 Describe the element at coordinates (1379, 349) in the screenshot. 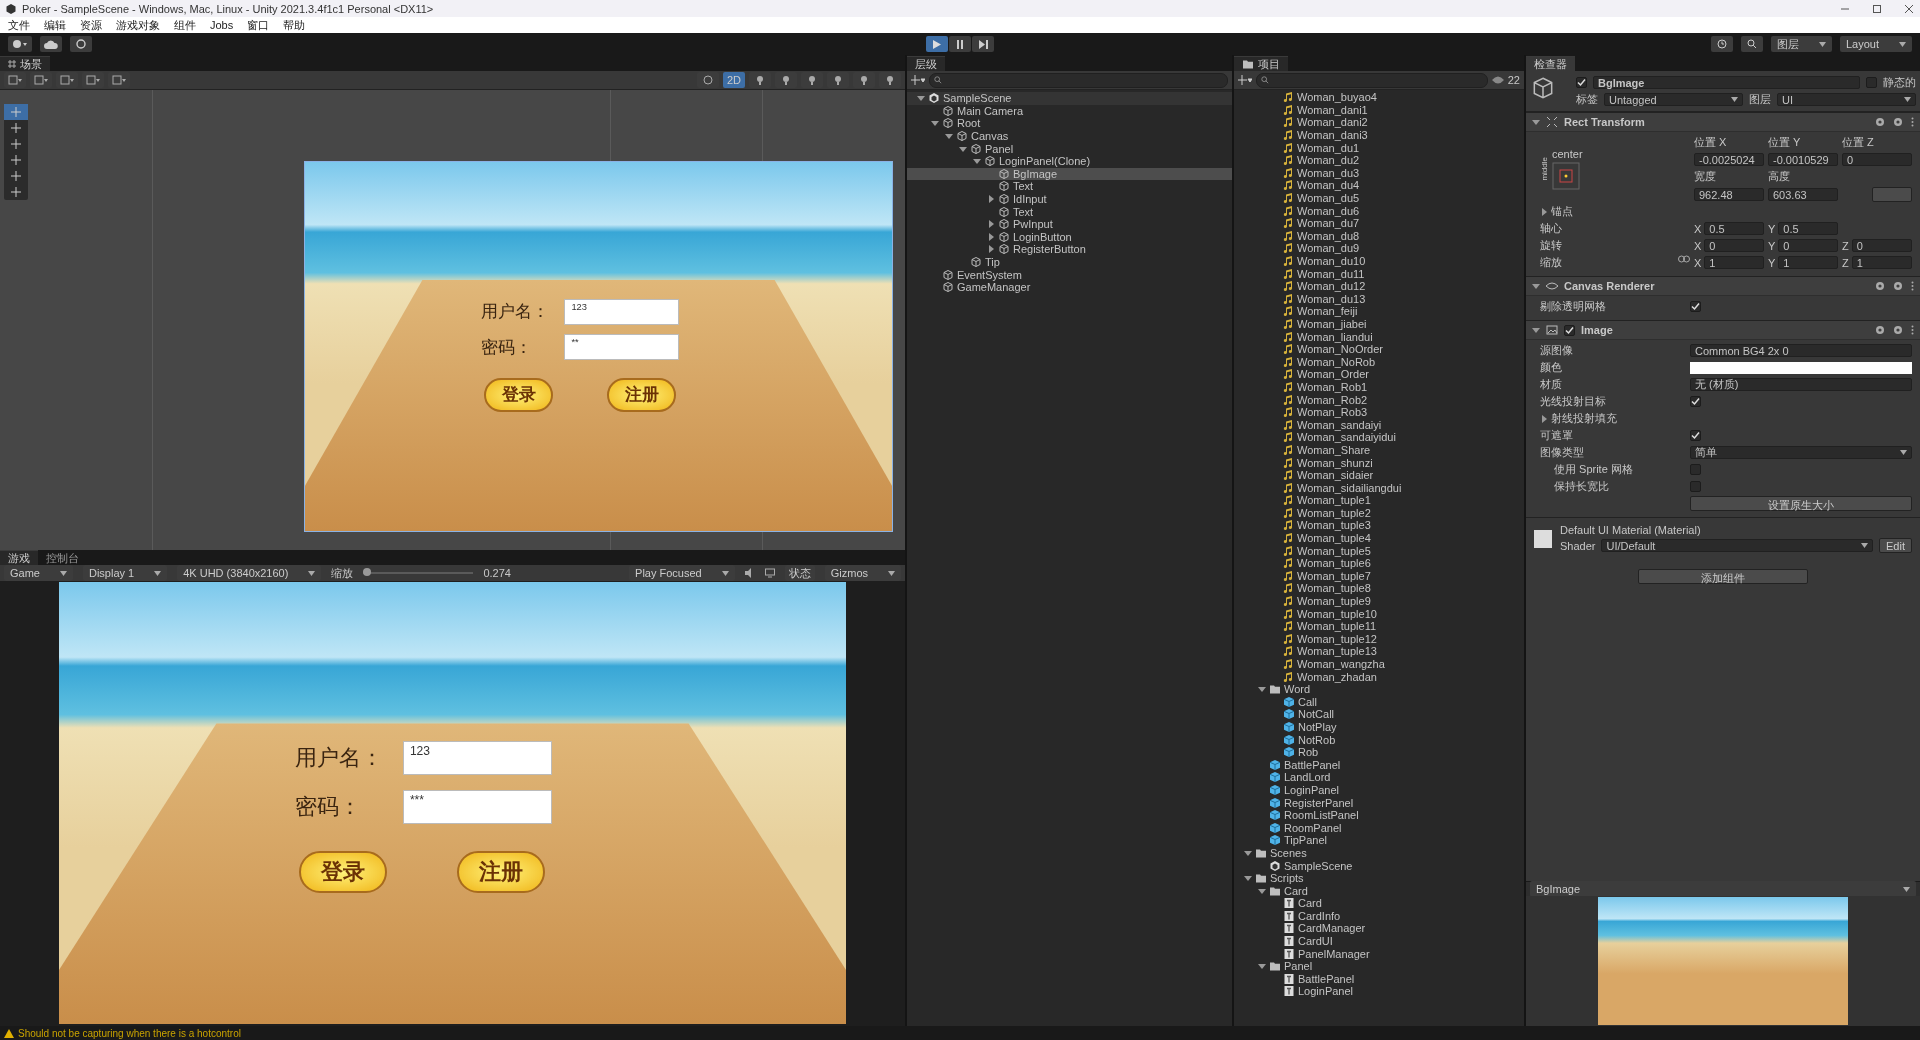

I see `tree-item: Woman_NoOrder` at that location.